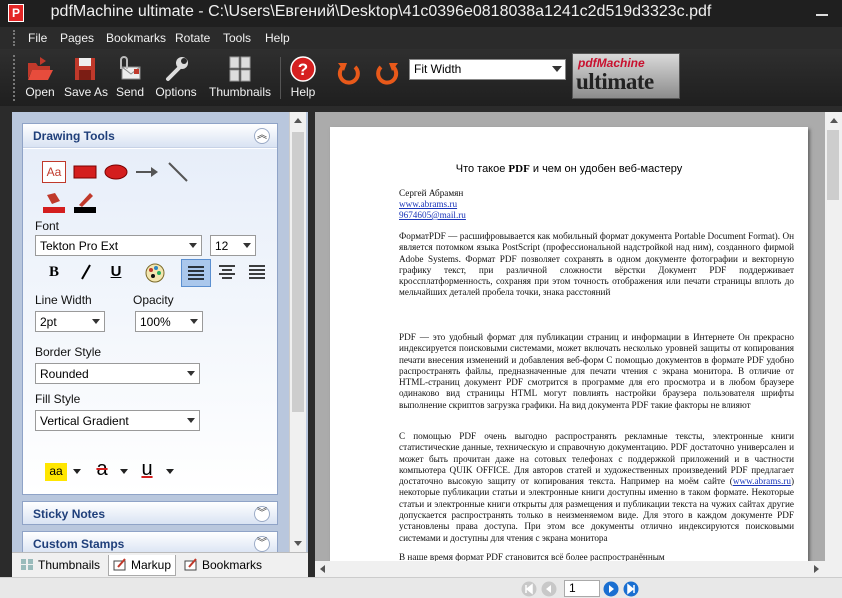 The image size is (842, 598). What do you see at coordinates (102, 470) in the screenshot?
I see `strikeout-tool: a` at bounding box center [102, 470].